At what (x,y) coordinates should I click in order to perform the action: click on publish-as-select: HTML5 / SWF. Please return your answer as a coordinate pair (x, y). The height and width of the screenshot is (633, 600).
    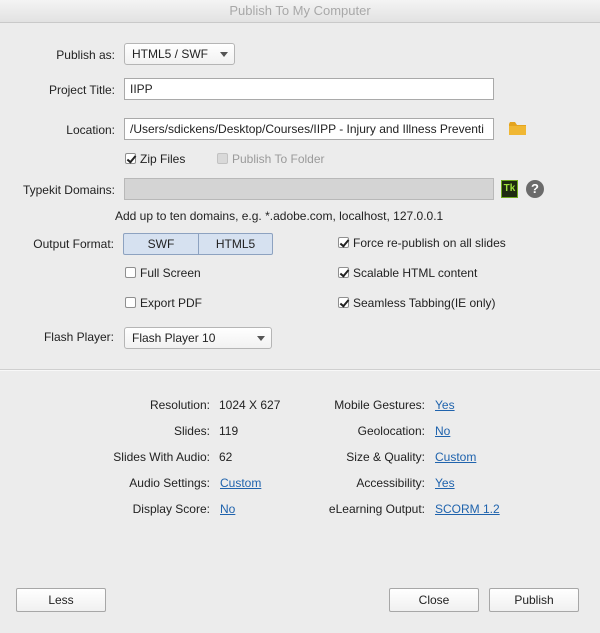
    Looking at the image, I should click on (179, 54).